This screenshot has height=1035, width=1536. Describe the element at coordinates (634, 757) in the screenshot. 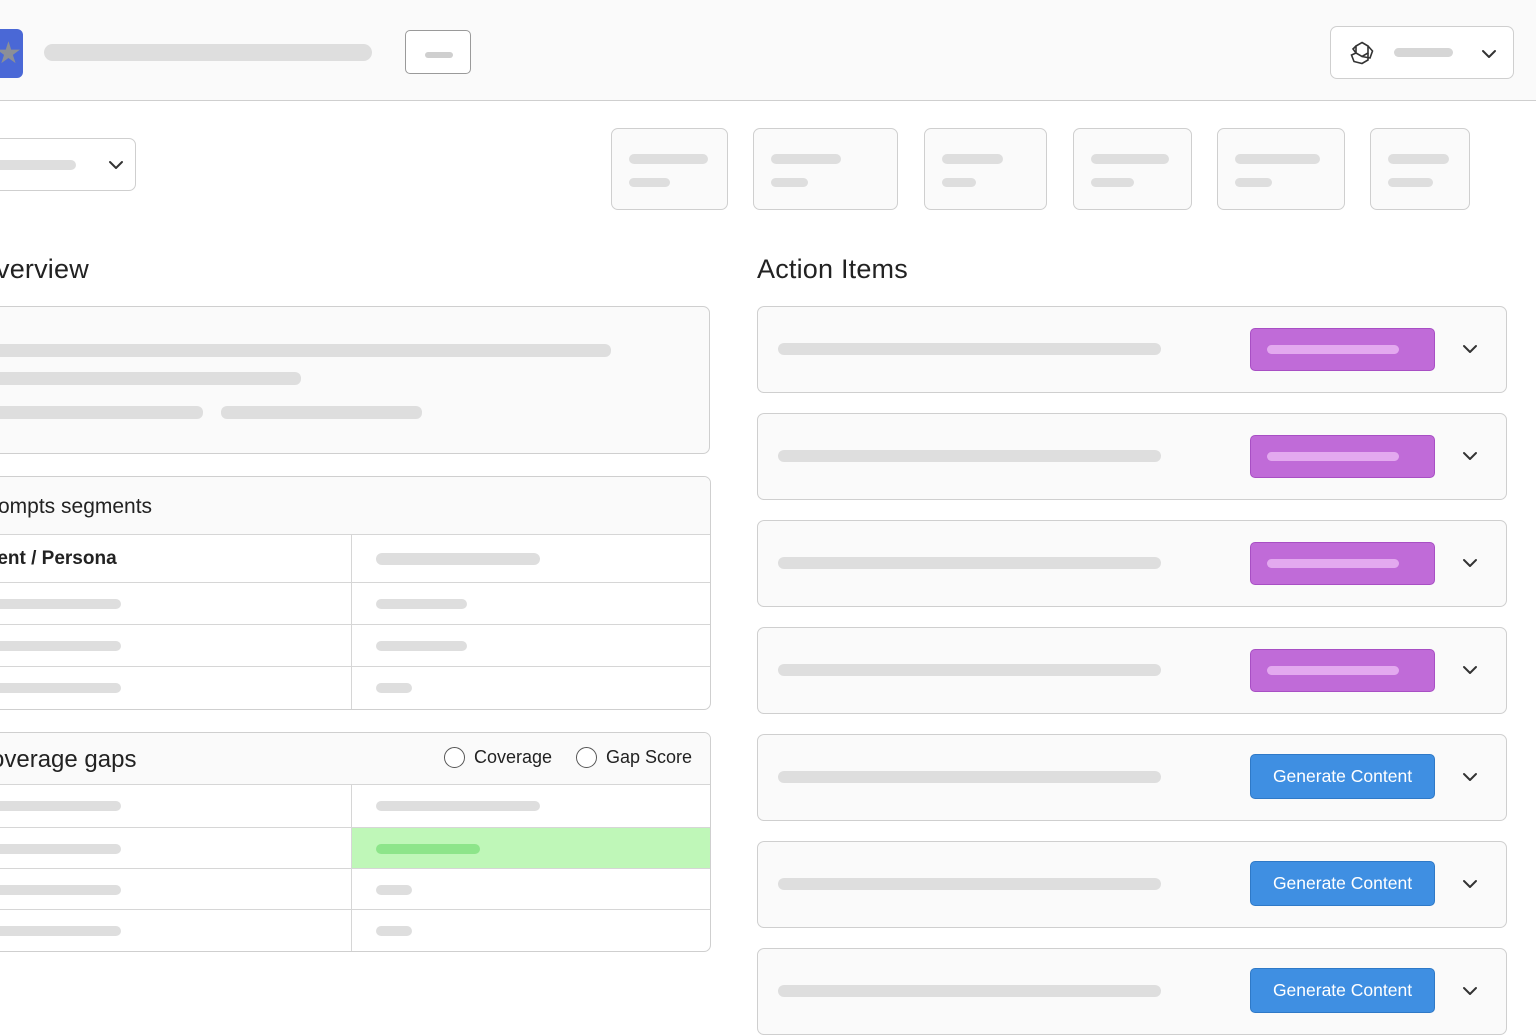

I see `radio-gap-score: Gap Score` at that location.